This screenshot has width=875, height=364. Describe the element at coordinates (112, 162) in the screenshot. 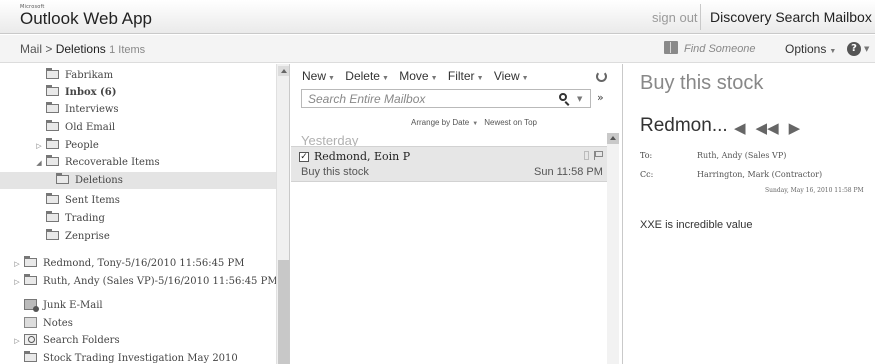

I see `folder-label: Recoverable Items` at that location.